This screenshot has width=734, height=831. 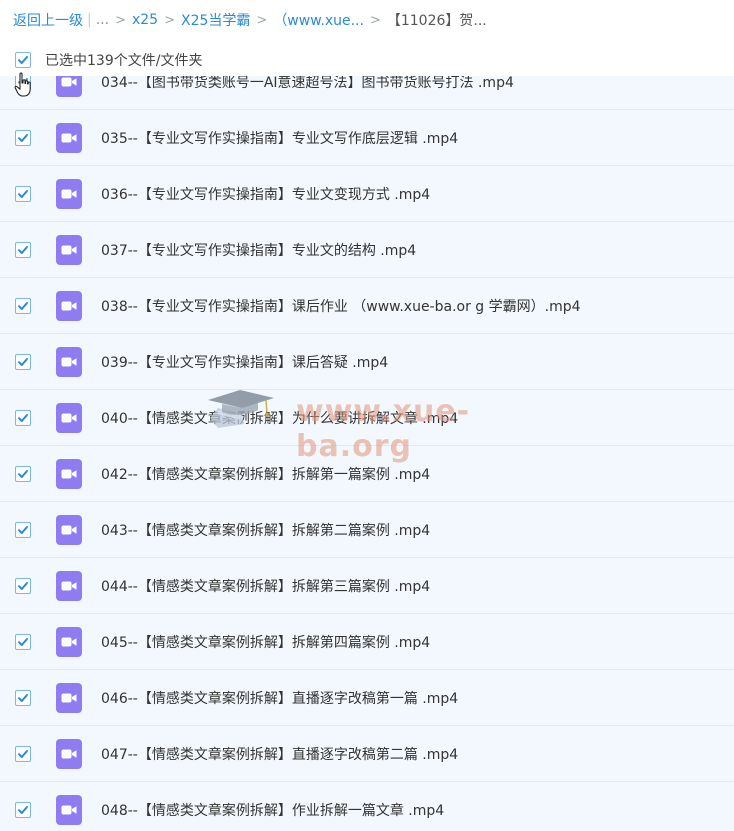 I want to click on file-row: 044--【情感类文章案例拆解】拆解第三篇案例 .mp4, so click(x=367, y=586).